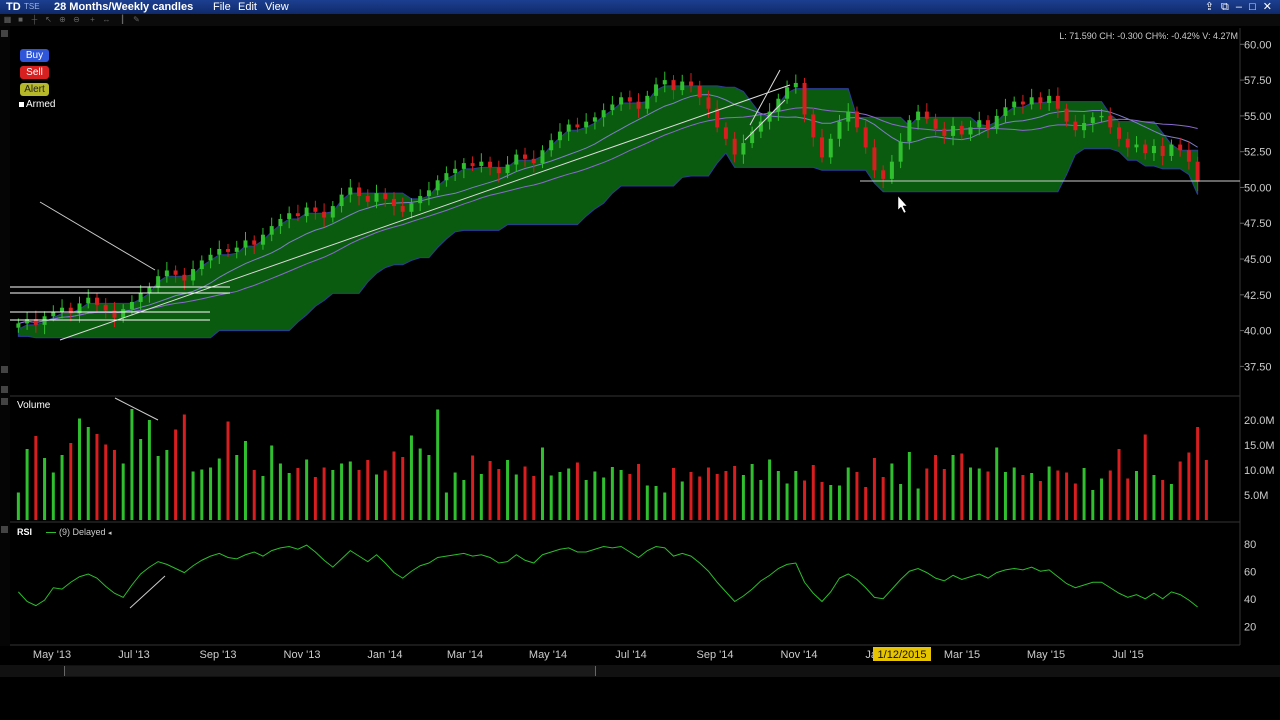 Image resolution: width=1280 pixels, height=720 pixels. What do you see at coordinates (1258, 367) in the screenshot?
I see `price-tick-label: 37.50` at bounding box center [1258, 367].